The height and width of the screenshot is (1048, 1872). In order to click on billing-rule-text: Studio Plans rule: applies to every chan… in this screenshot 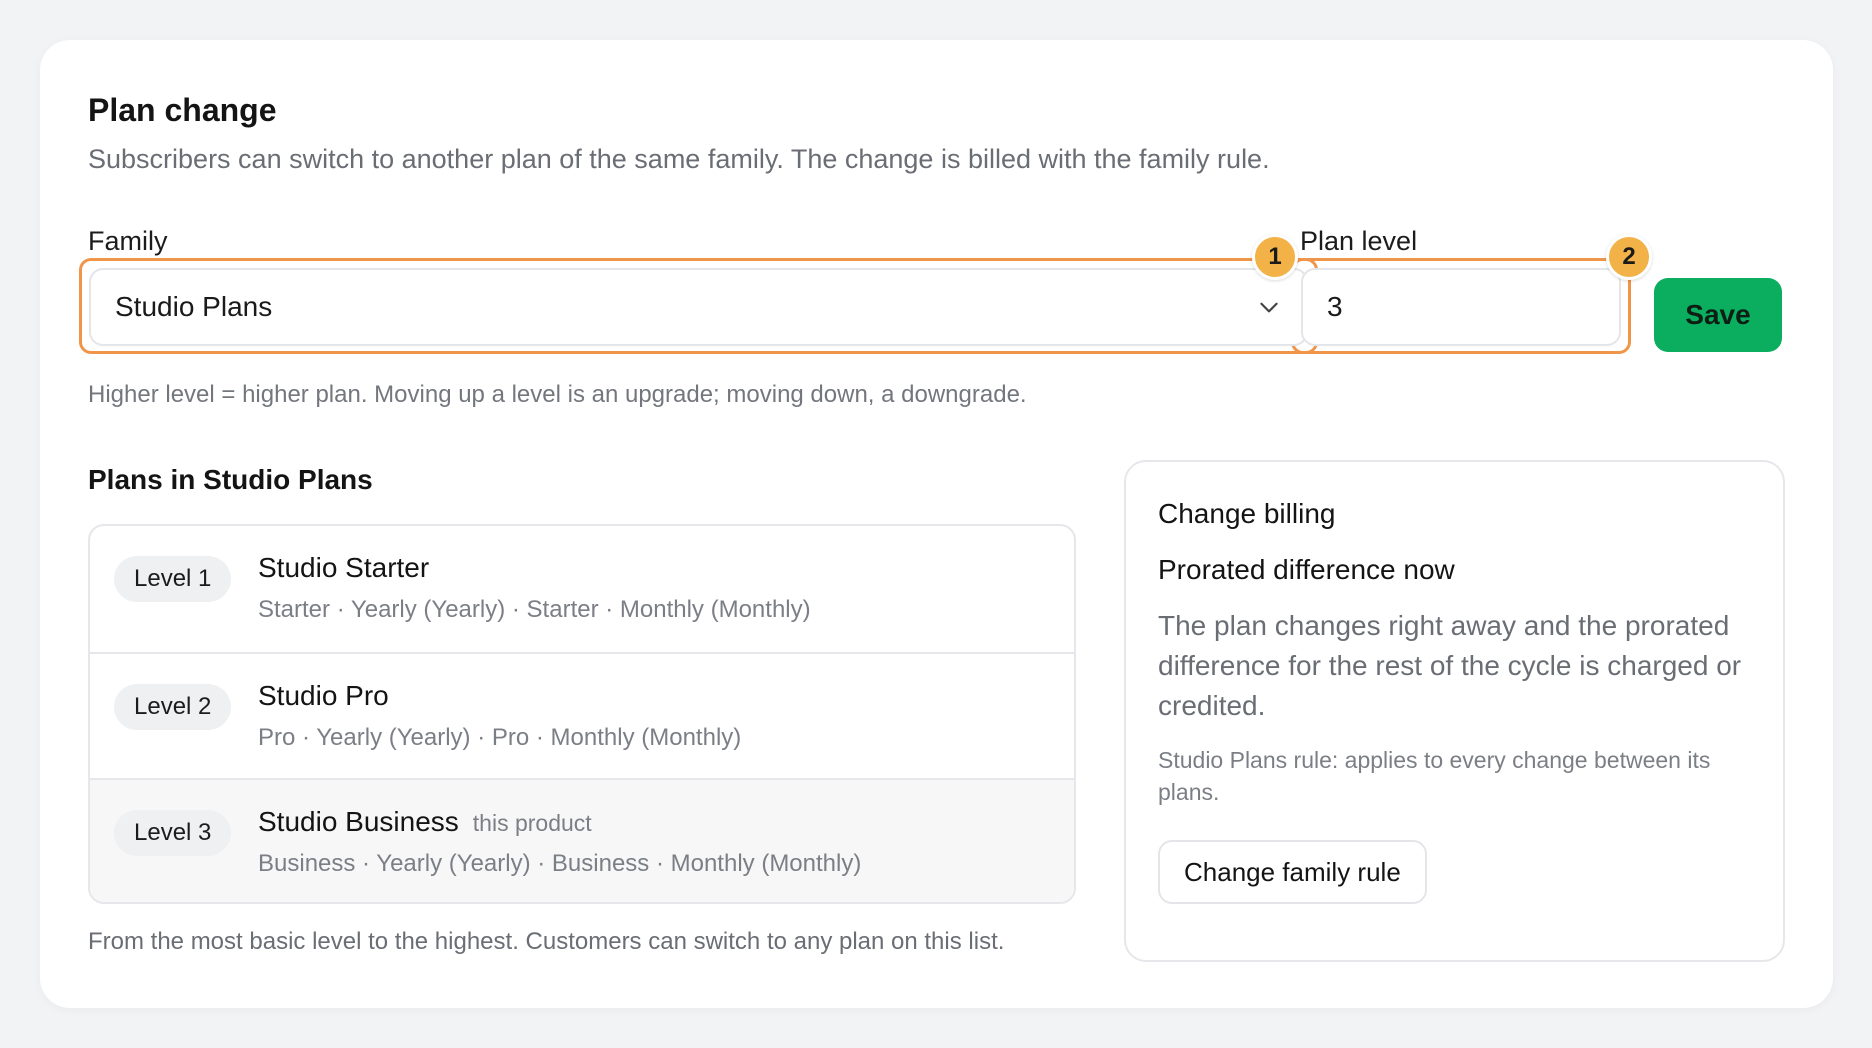, I will do `click(1434, 776)`.